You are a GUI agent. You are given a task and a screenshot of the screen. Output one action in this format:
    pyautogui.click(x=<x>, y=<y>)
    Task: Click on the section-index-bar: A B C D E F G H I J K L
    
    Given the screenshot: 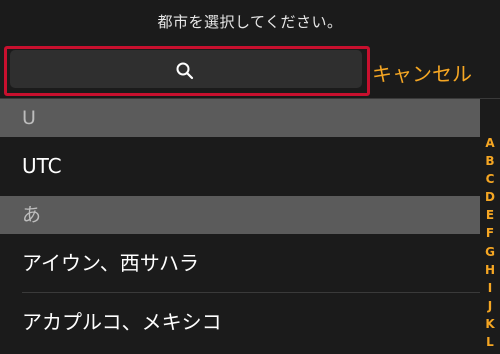 What is the action you would take?
    pyautogui.click(x=490, y=242)
    